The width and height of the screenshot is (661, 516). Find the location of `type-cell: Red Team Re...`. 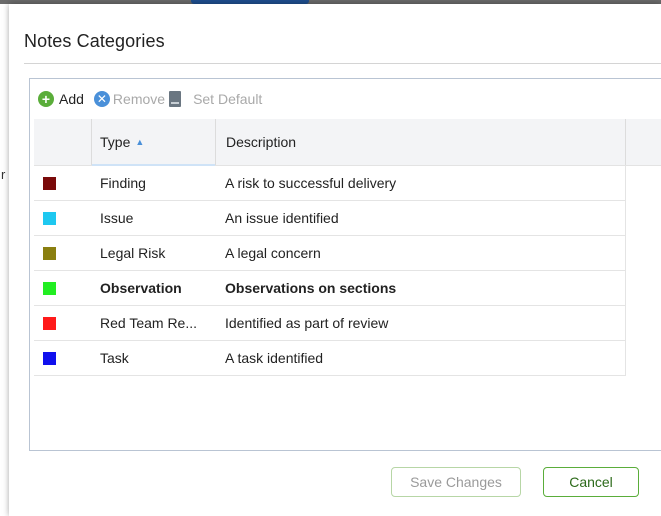

type-cell: Red Team Re... is located at coordinates (149, 323).